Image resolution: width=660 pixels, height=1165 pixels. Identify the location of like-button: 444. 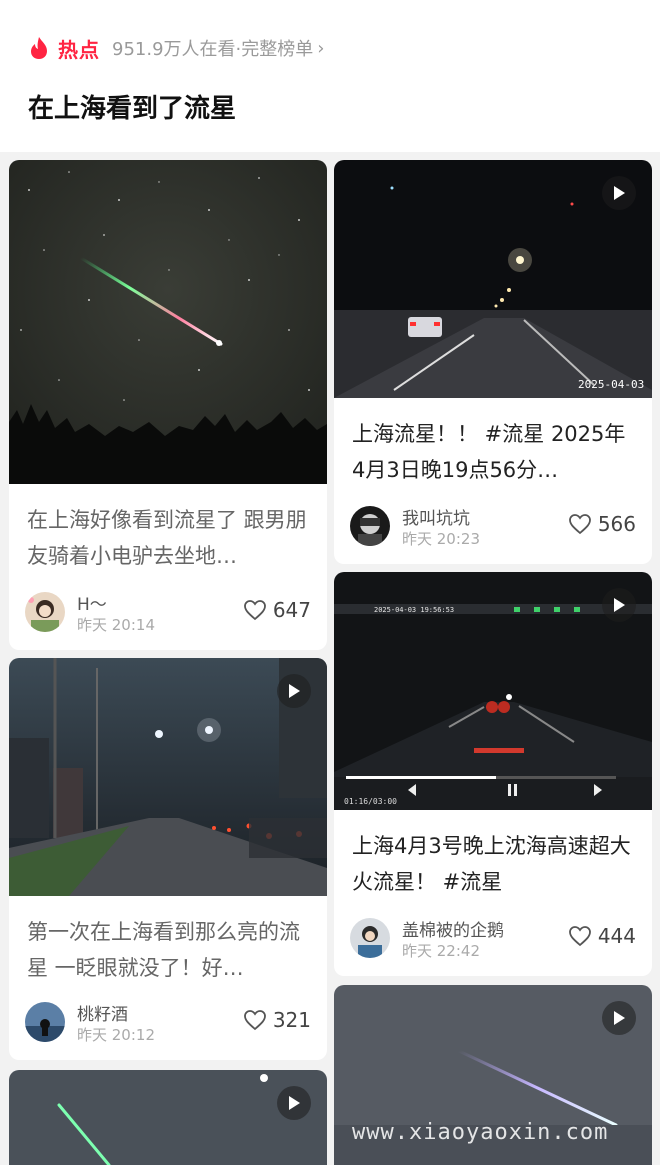
(602, 936).